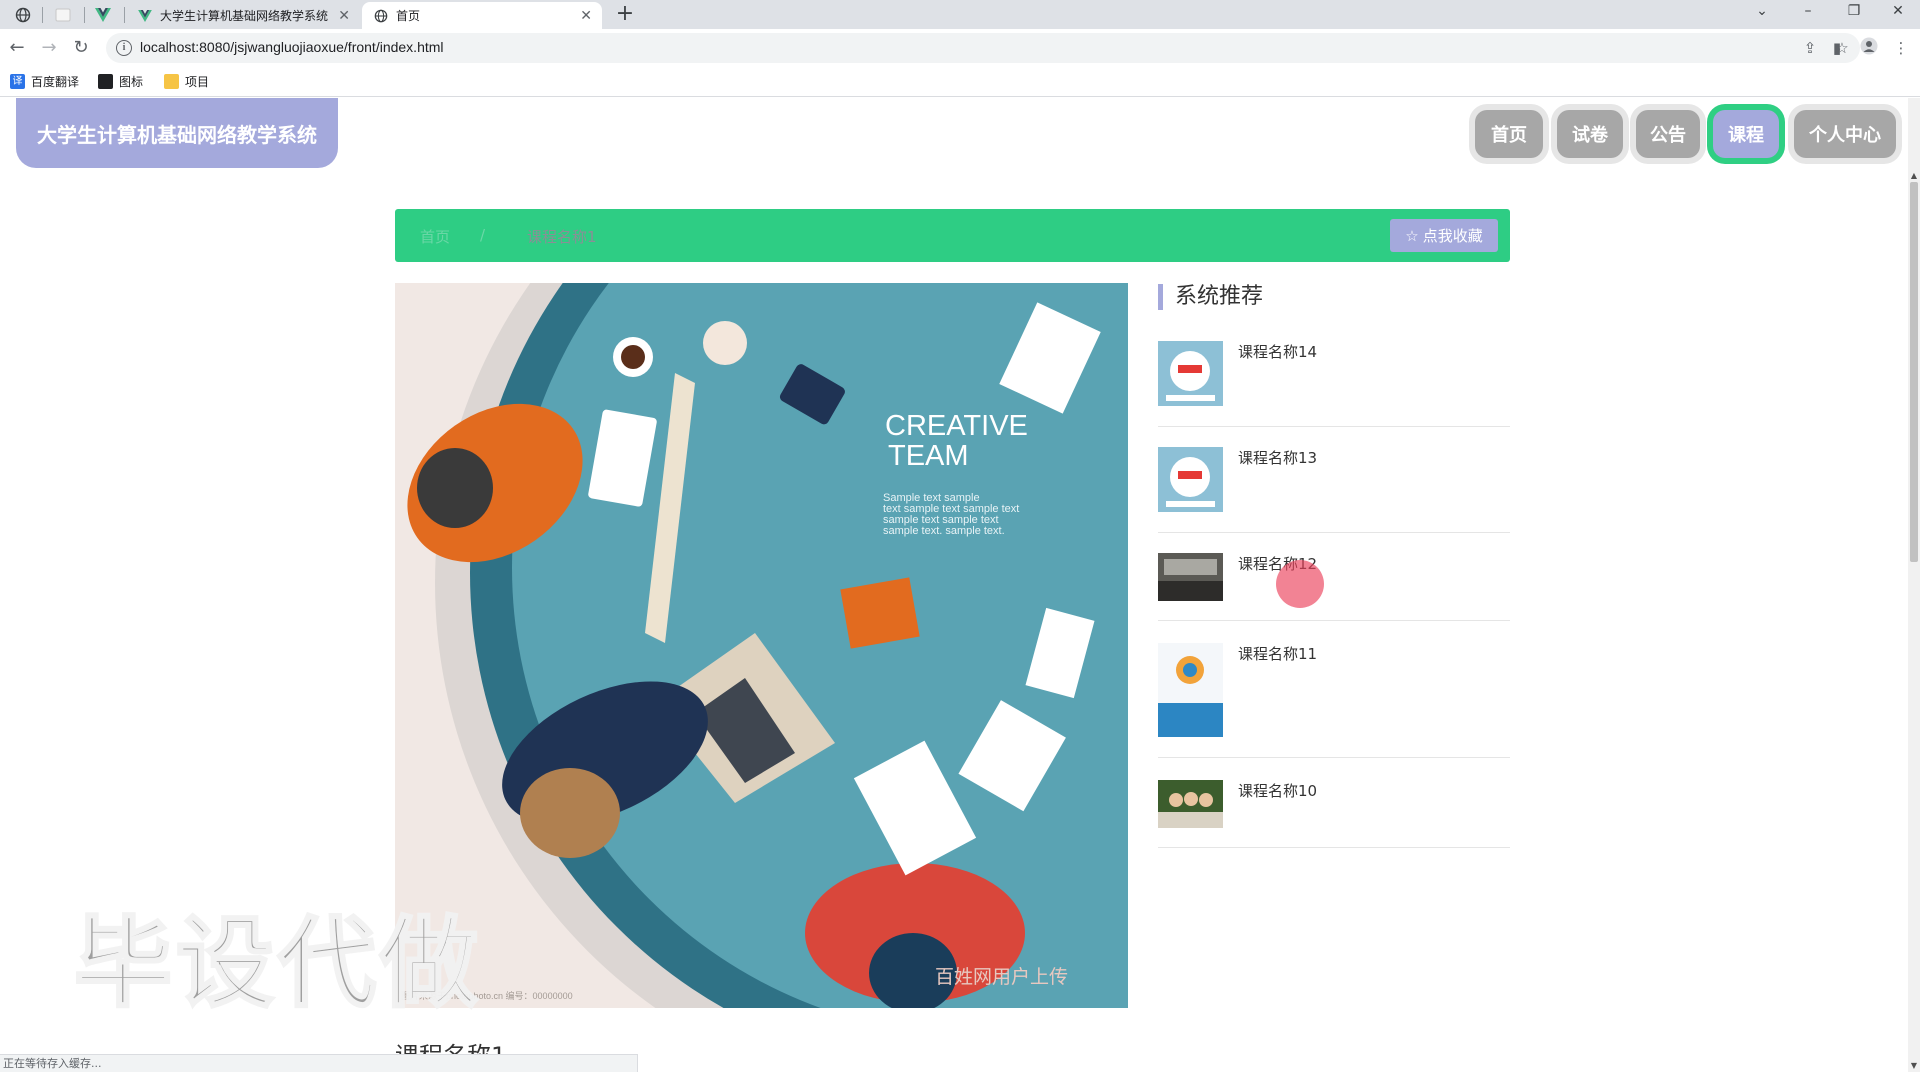 This screenshot has height=1072, width=1920. I want to click on nav-label: 个人中心, so click(1845, 134).